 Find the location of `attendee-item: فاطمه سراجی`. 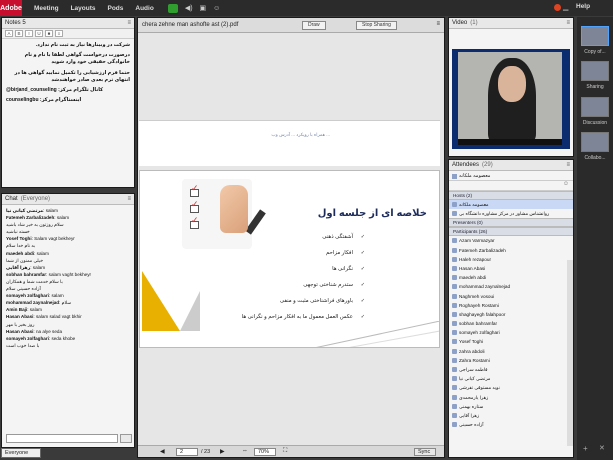

attendee-item: فاطمه سراجی is located at coordinates (511, 369).